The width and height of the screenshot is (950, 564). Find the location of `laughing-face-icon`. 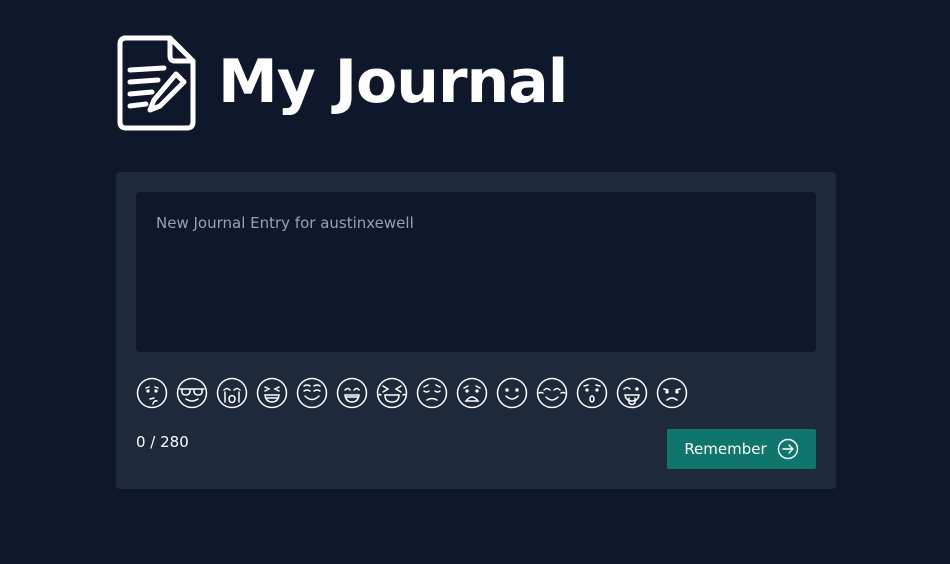

laughing-face-icon is located at coordinates (272, 393).